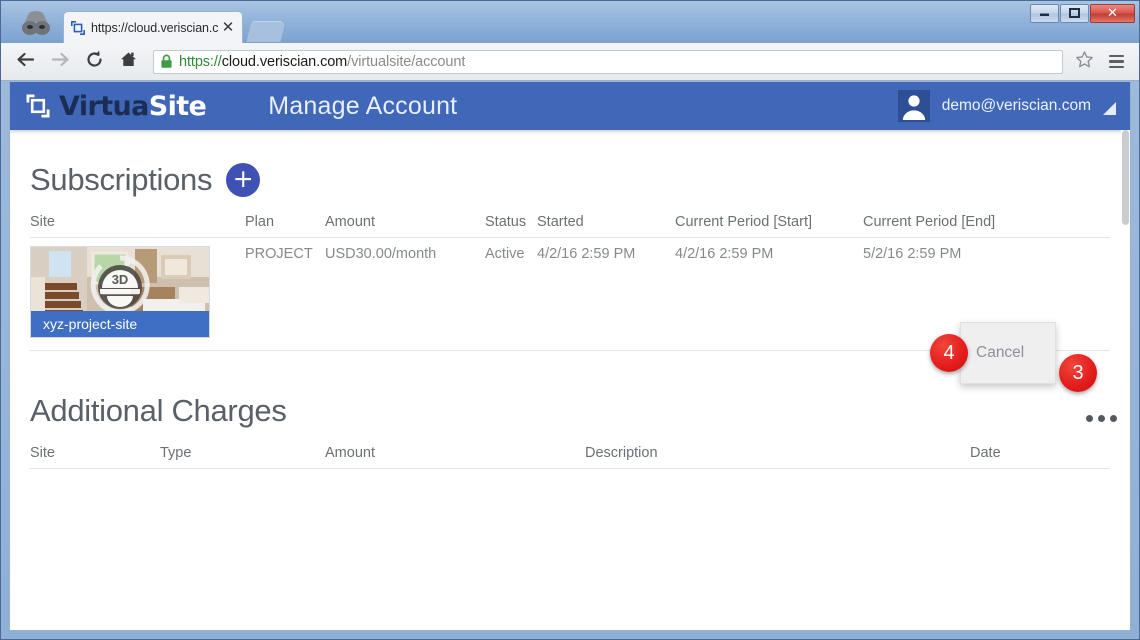 Image resolution: width=1140 pixels, height=640 pixels. Describe the element at coordinates (986, 226) in the screenshot. I see `column-header-current-period-end: Current Period [End]` at that location.